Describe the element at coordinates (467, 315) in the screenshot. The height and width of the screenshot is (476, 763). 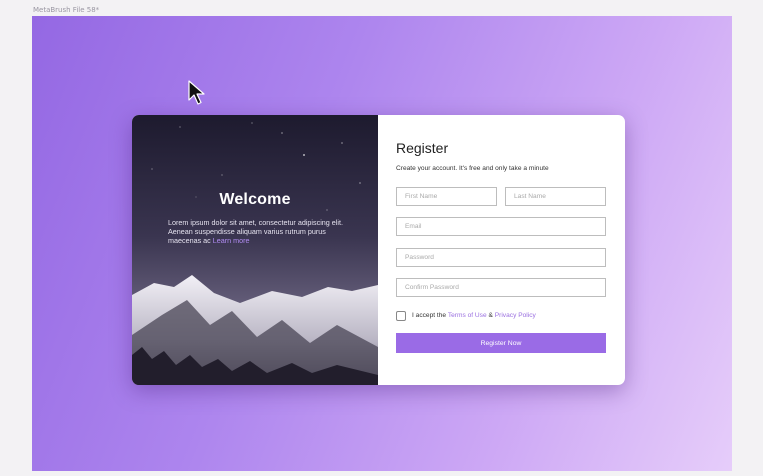
I see `terms-of-use-link: Terms of Use` at that location.